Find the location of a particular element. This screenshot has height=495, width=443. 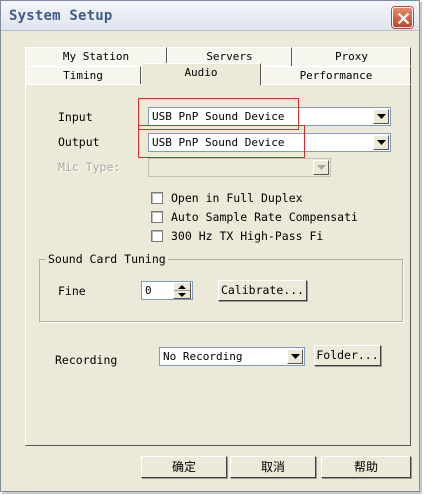

input-device-dropdown: USB PnP Sound Device is located at coordinates (269, 116).